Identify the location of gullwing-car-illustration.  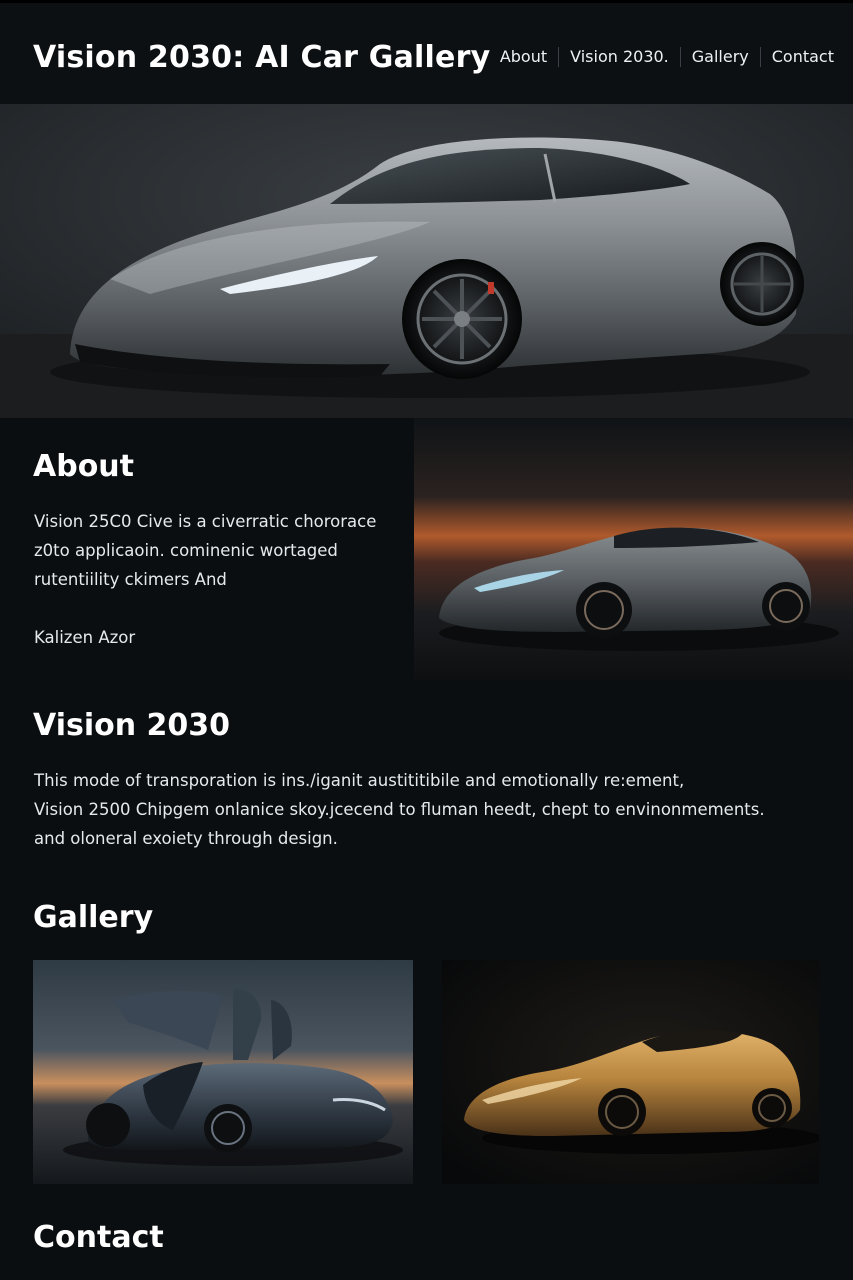
(223, 1072).